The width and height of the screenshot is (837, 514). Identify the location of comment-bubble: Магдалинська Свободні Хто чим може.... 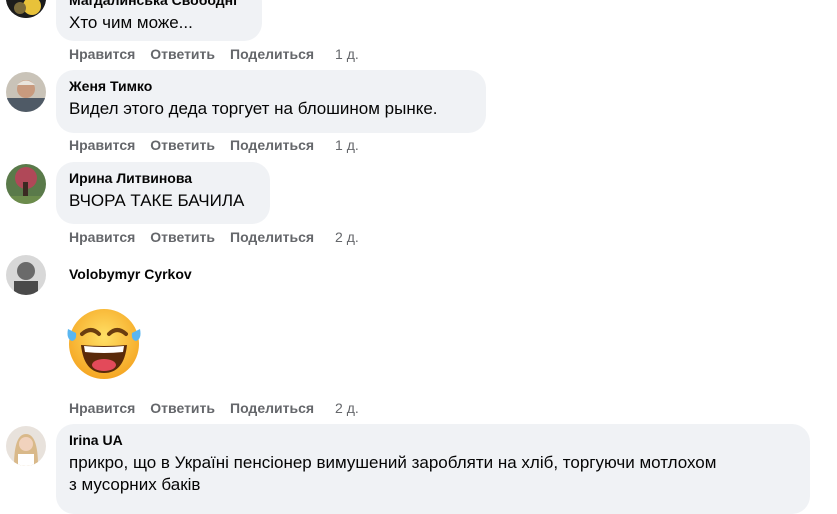
(159, 20).